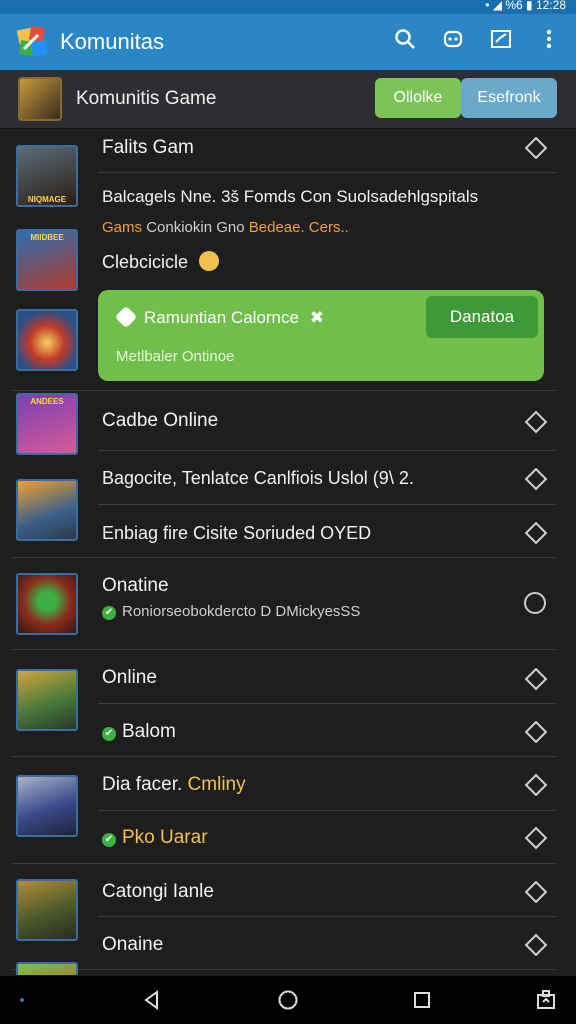 The height and width of the screenshot is (1024, 576). I want to click on list-item-title: Falits Gam, so click(148, 148).